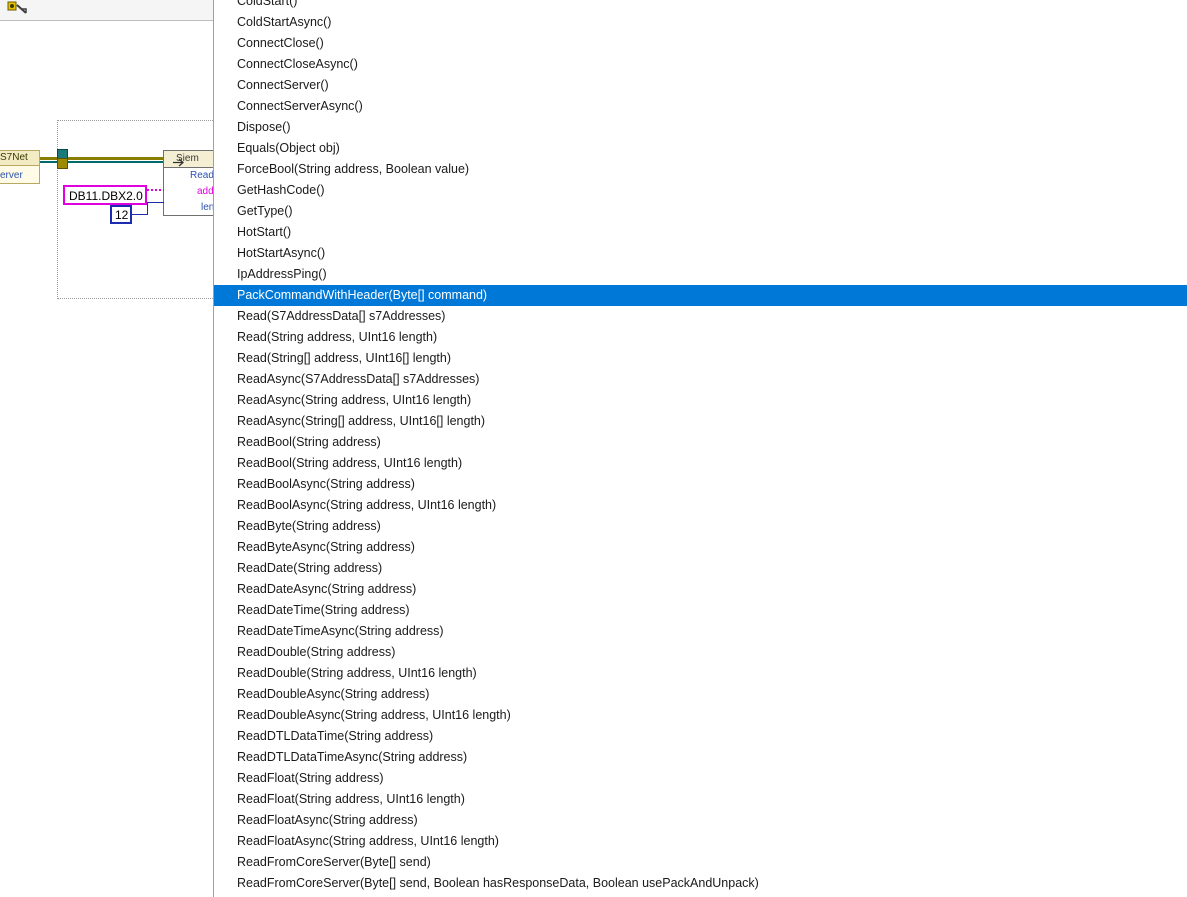 The image size is (1187, 897). Describe the element at coordinates (700, 526) in the screenshot. I see `method-item: ReadByte(String address)` at that location.